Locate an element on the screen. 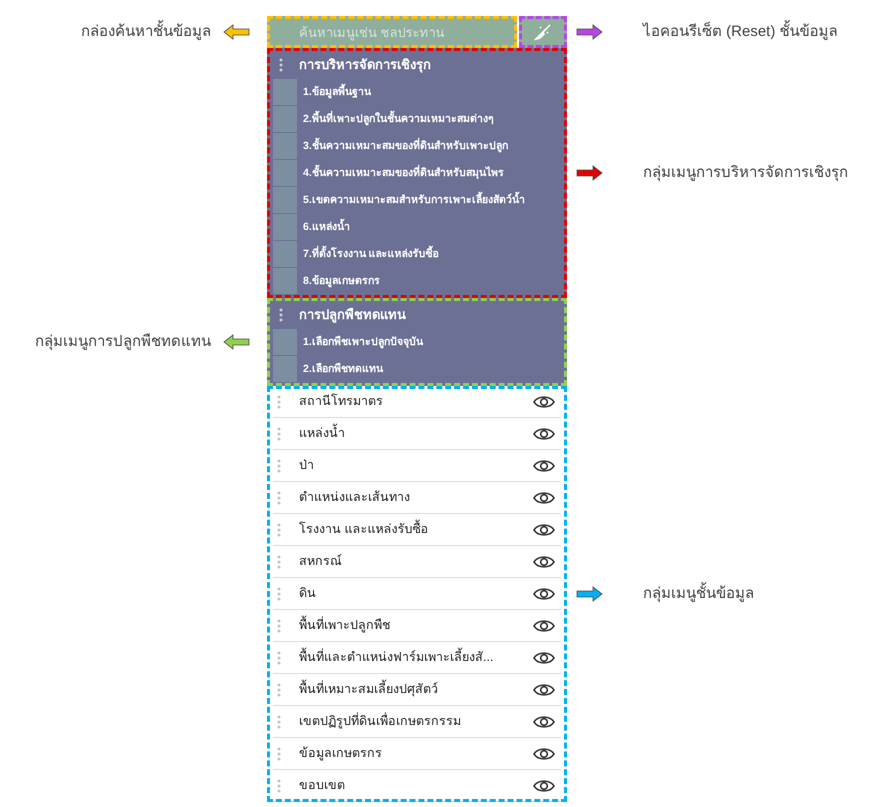 This screenshot has width=874, height=807. layer-row: พื้นที่เหมาะสมเลี้ยงปศุสัตว์ is located at coordinates (417, 690).